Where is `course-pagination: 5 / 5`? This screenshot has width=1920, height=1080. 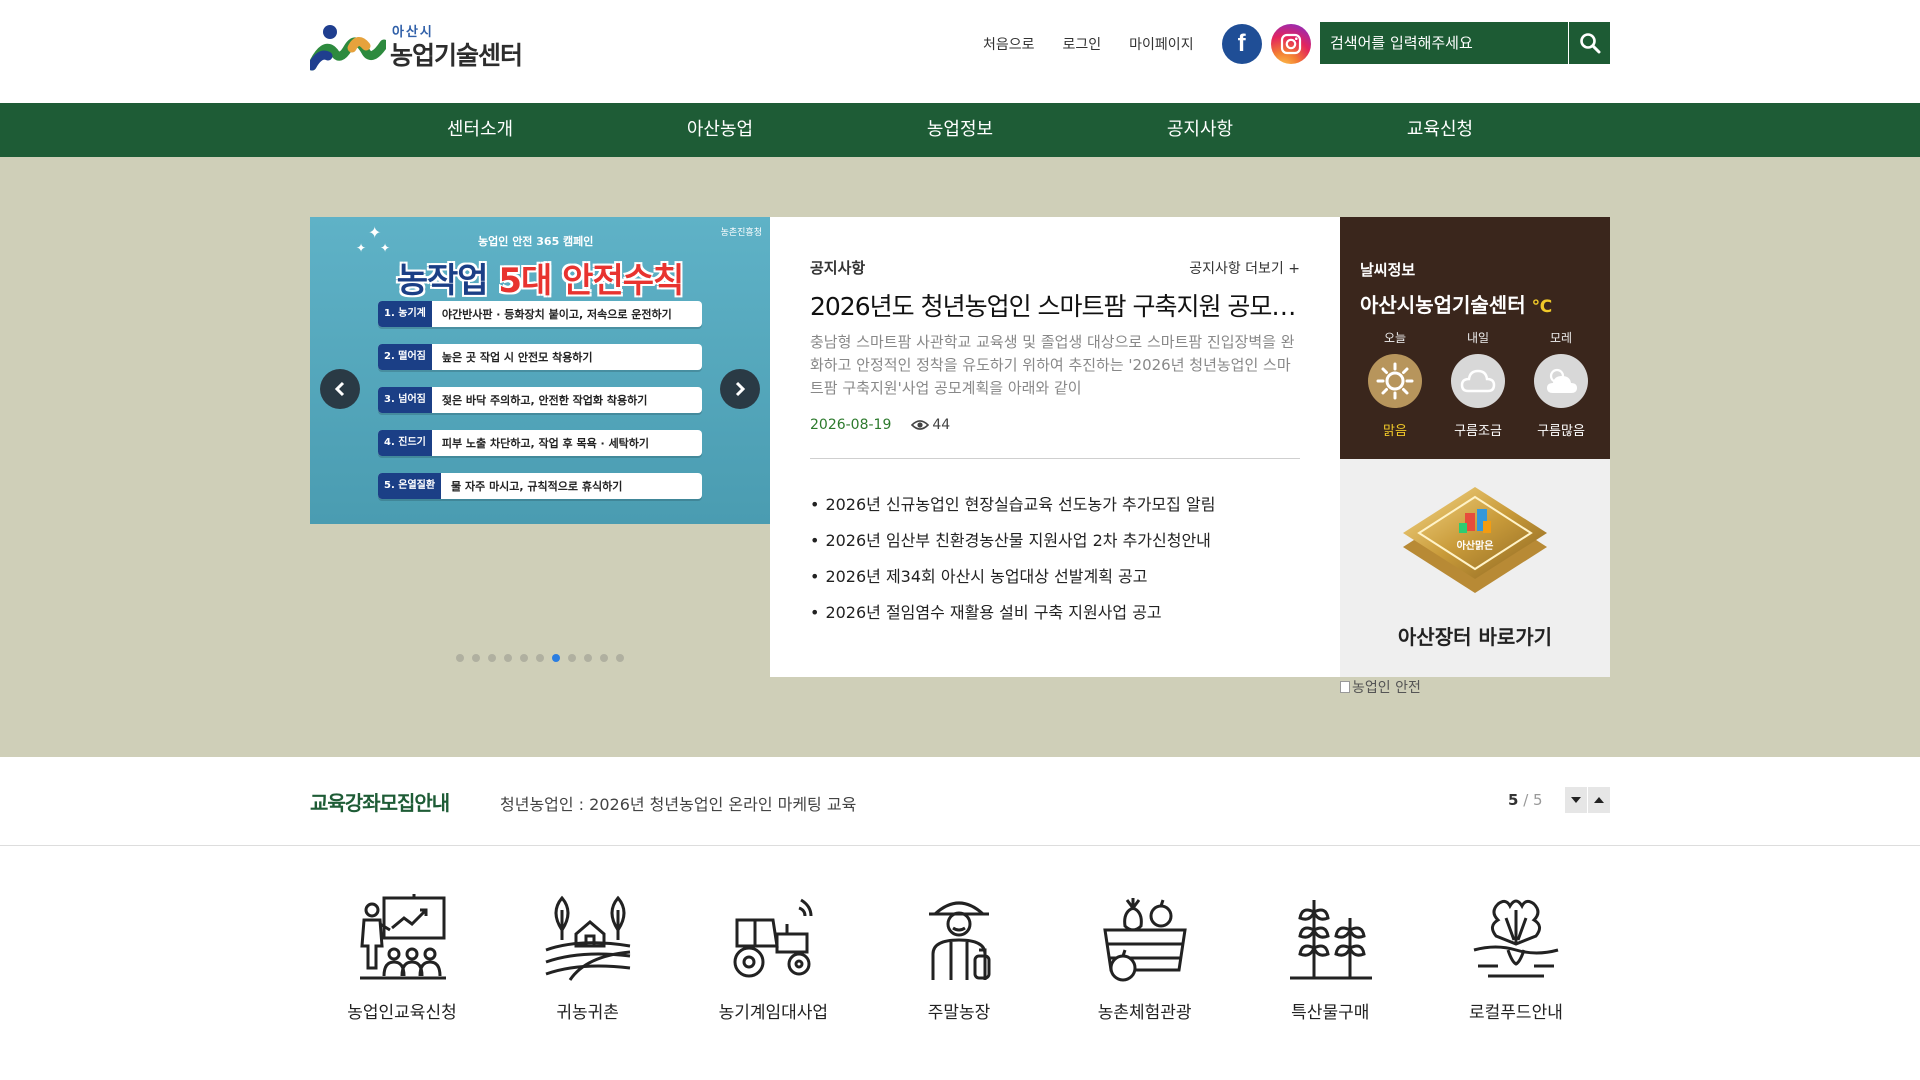
course-pagination: 5 / 5 is located at coordinates (1525, 800).